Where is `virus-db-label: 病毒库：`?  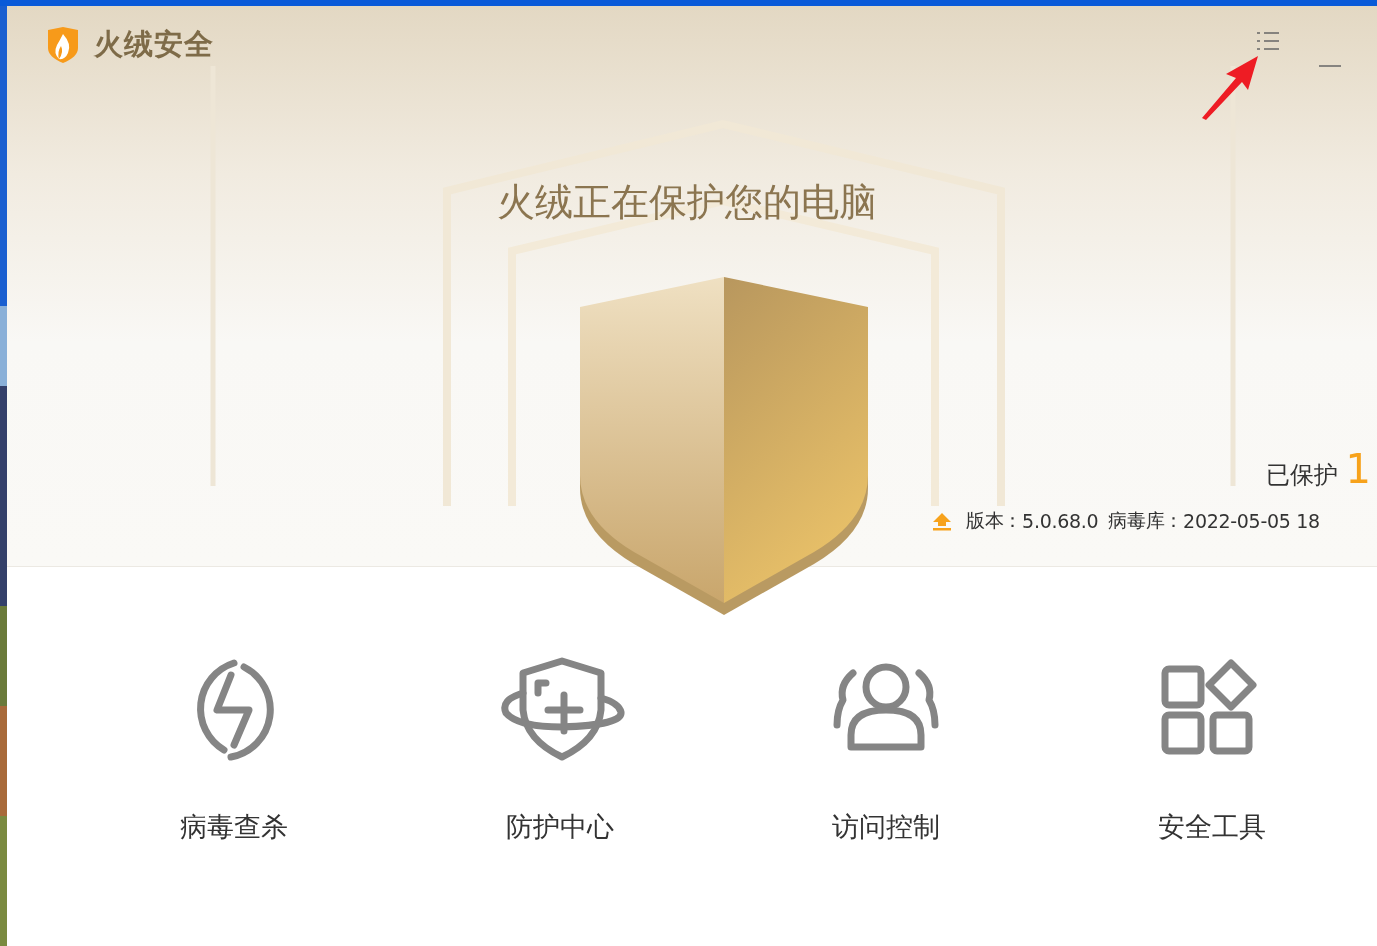
virus-db-label: 病毒库： is located at coordinates (1146, 520).